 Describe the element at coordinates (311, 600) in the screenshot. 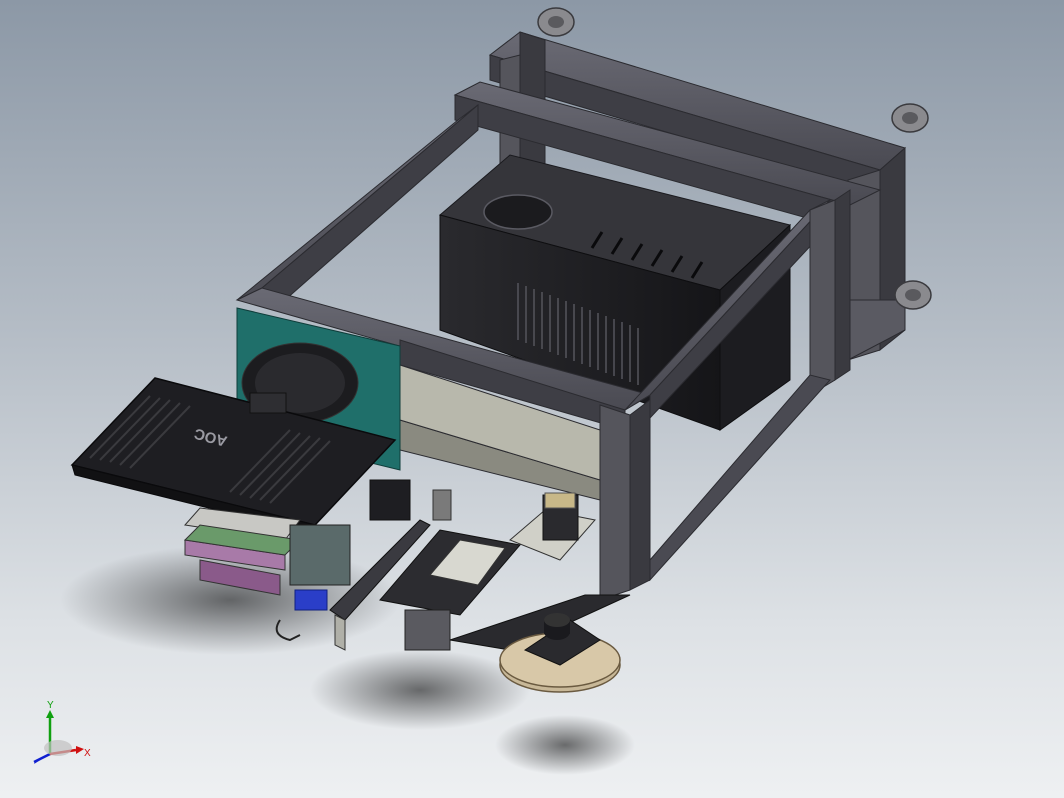

I see `blue-connector` at that location.